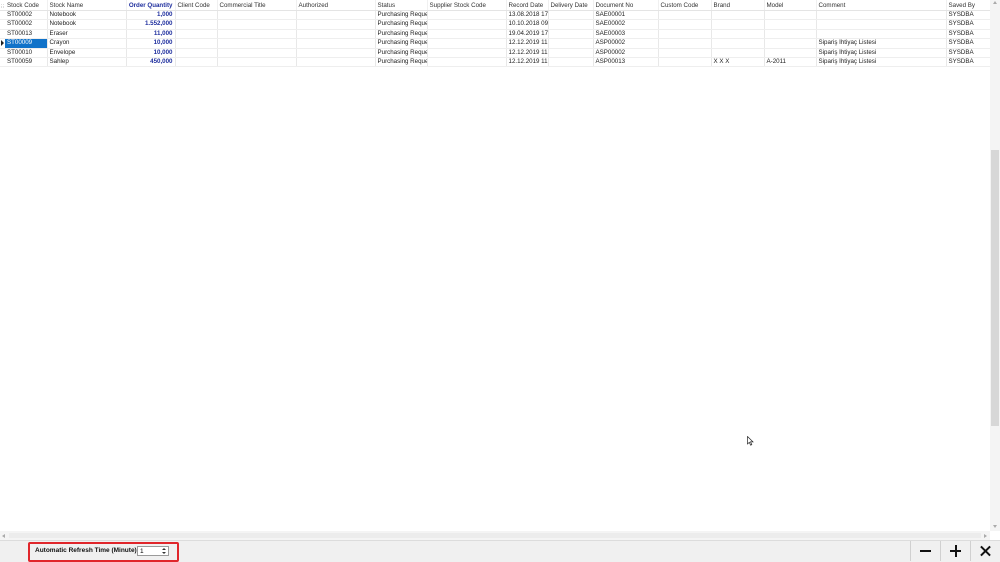 This screenshot has height=562, width=1000. Describe the element at coordinates (142, 552) in the screenshot. I see `refresh-time-value: 1` at that location.